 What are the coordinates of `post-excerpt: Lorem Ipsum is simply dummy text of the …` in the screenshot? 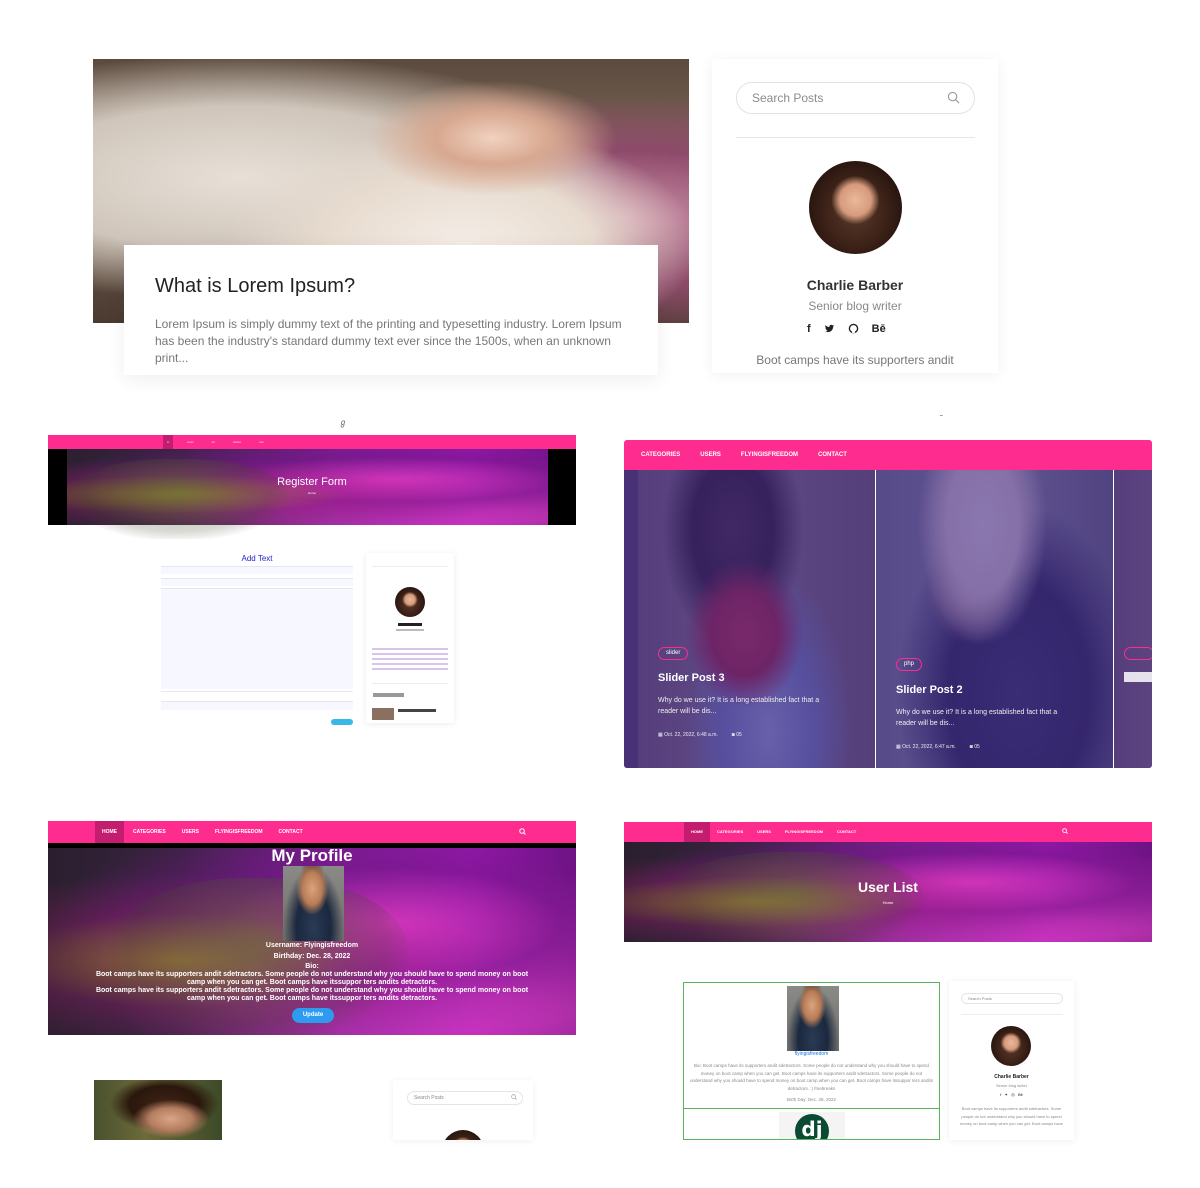 It's located at (388, 341).